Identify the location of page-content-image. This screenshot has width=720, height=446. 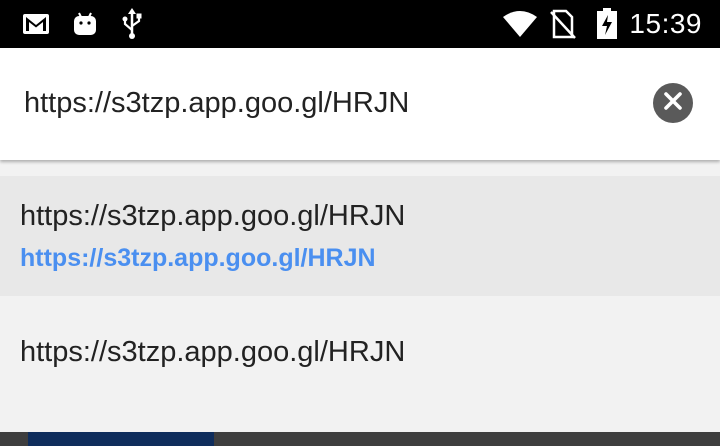
(121, 439).